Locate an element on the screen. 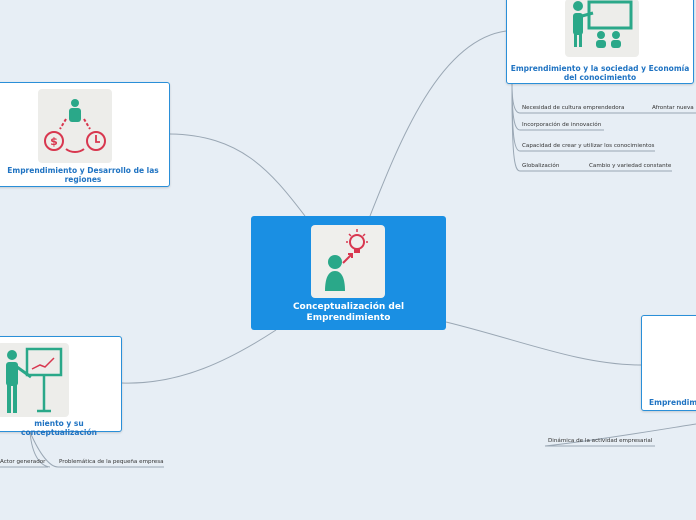 The image size is (696, 520). central-topic-node: Conceptualización del Emprendimiento is located at coordinates (348, 273).